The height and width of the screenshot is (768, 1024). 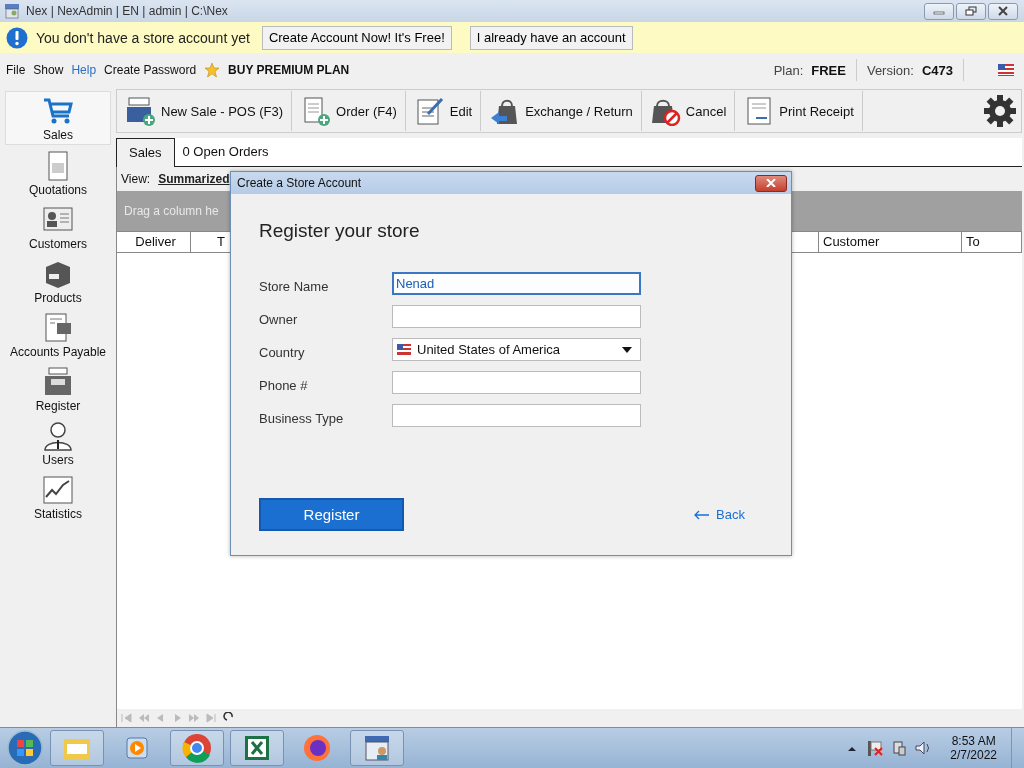 I want to click on tab: Sales, so click(x=145, y=152).